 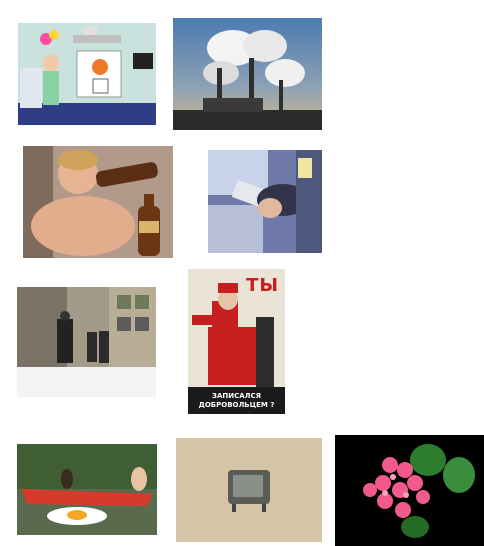 What do you see at coordinates (262, 285) in the screenshot?
I see `poster-title: ТЫ` at bounding box center [262, 285].